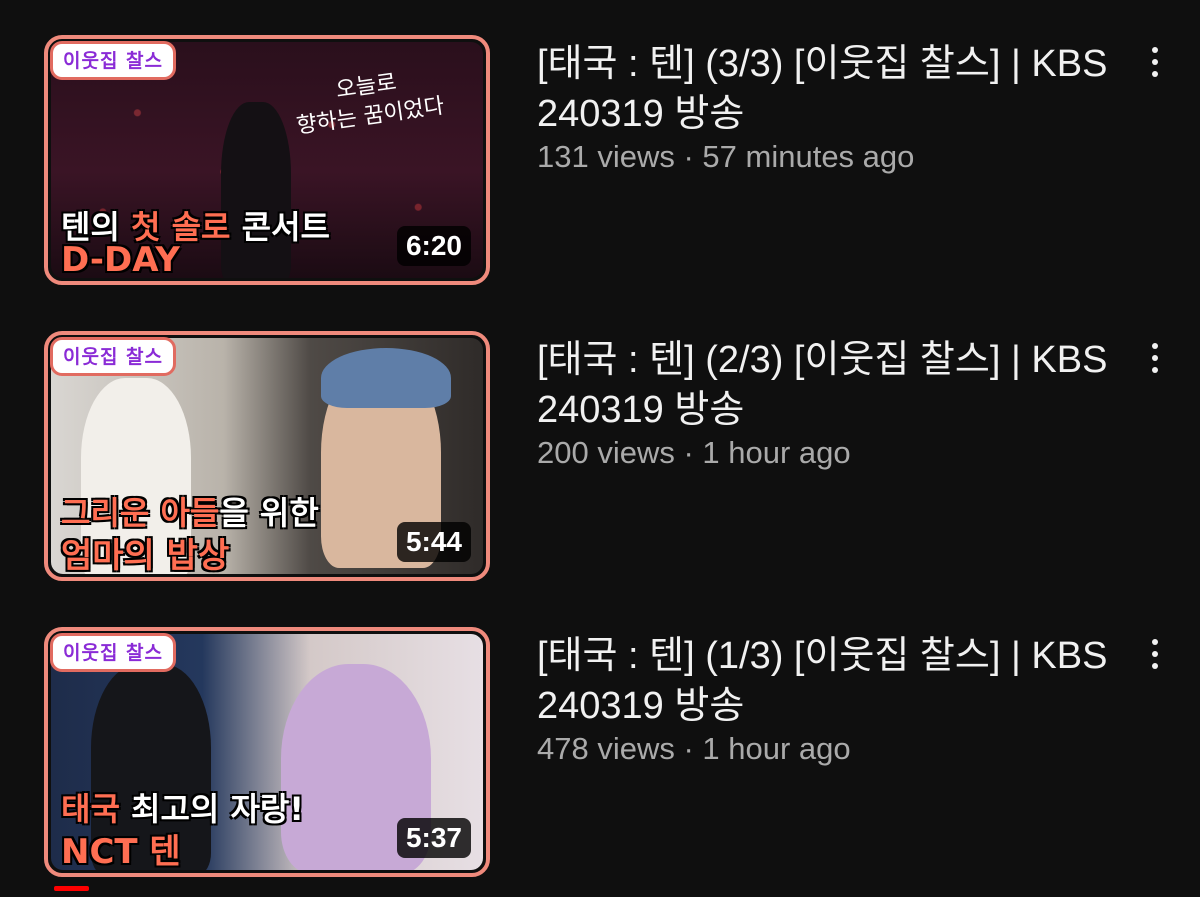  Describe the element at coordinates (267, 456) in the screenshot. I see `video-thumbnail: 그리운 아들을 위한 엄마의 밥상 5:44 이웃집 찰스` at that location.